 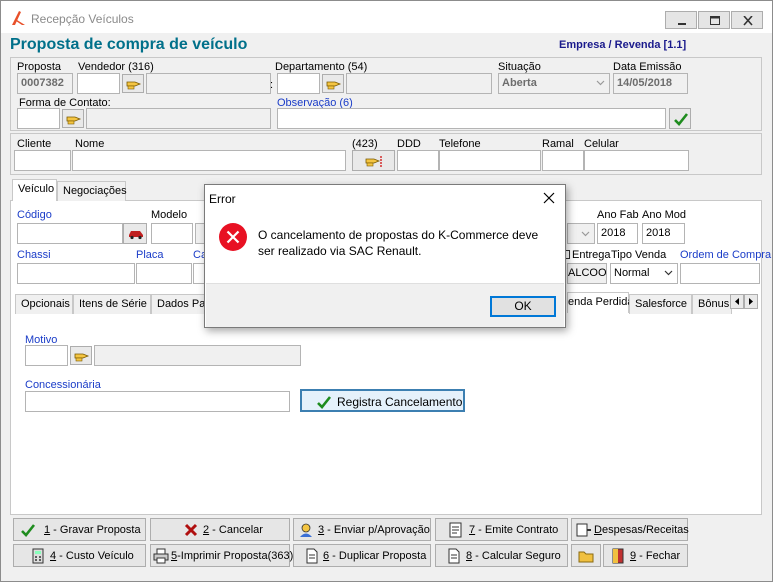 I want to click on version-select-stub, so click(x=581, y=233).